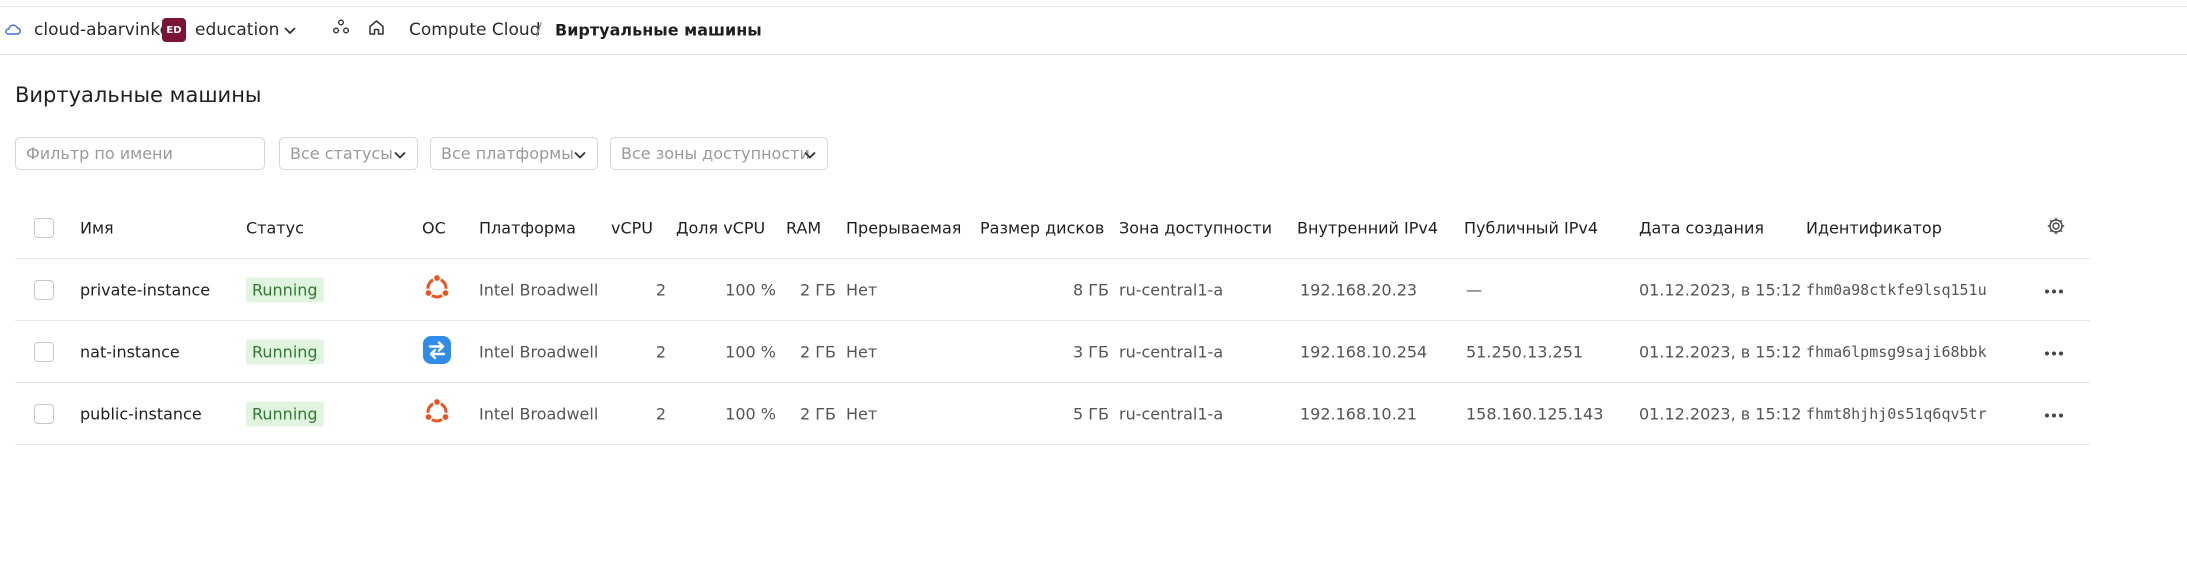 Image resolution: width=2187 pixels, height=587 pixels. Describe the element at coordinates (507, 153) in the screenshot. I see `platform-filter-value: Все платформы` at that location.